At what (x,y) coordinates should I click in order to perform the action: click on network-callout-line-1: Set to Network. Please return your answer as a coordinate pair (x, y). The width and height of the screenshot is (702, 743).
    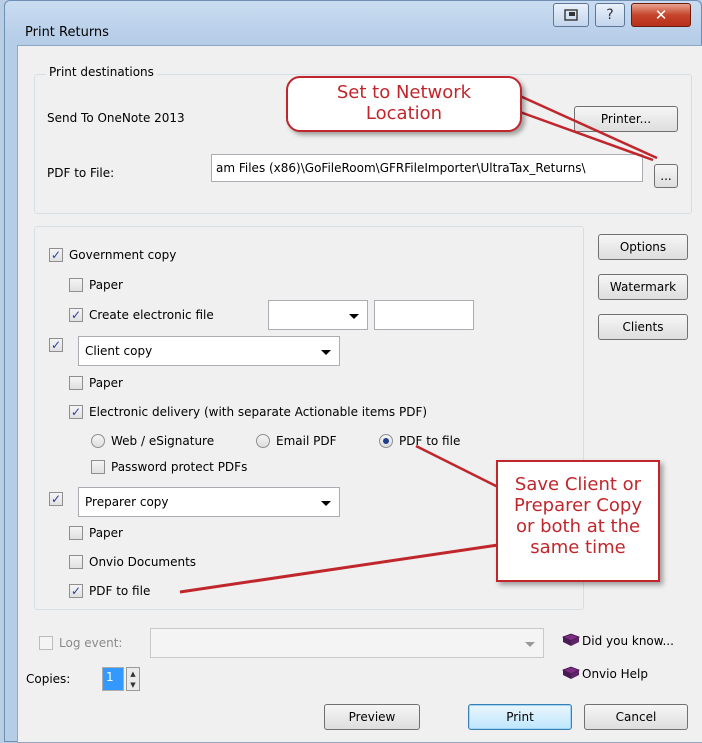
    Looking at the image, I should click on (404, 92).